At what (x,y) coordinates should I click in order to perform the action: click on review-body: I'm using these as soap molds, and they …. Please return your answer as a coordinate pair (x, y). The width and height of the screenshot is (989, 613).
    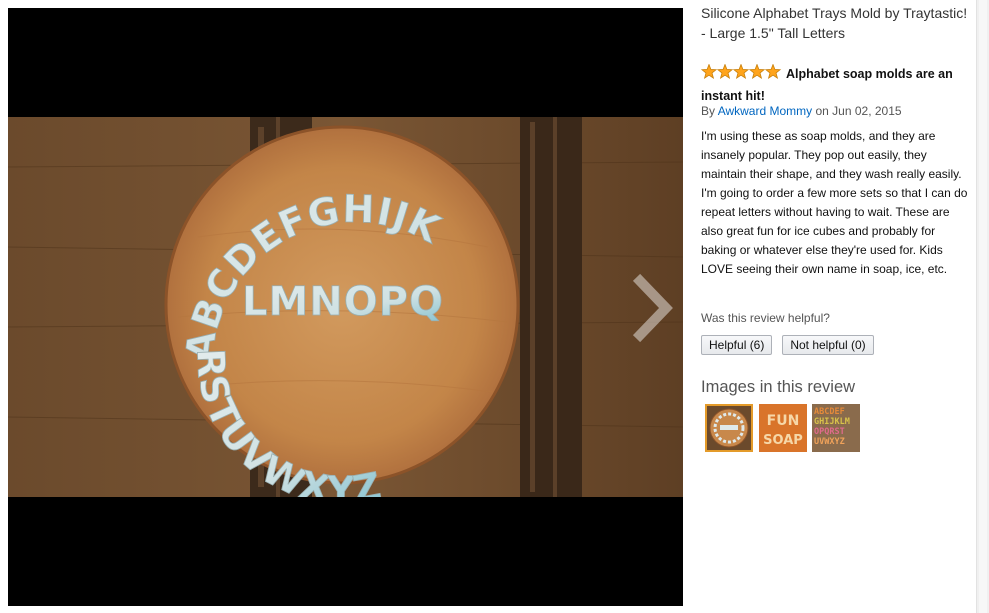
    Looking at the image, I should click on (834, 202).